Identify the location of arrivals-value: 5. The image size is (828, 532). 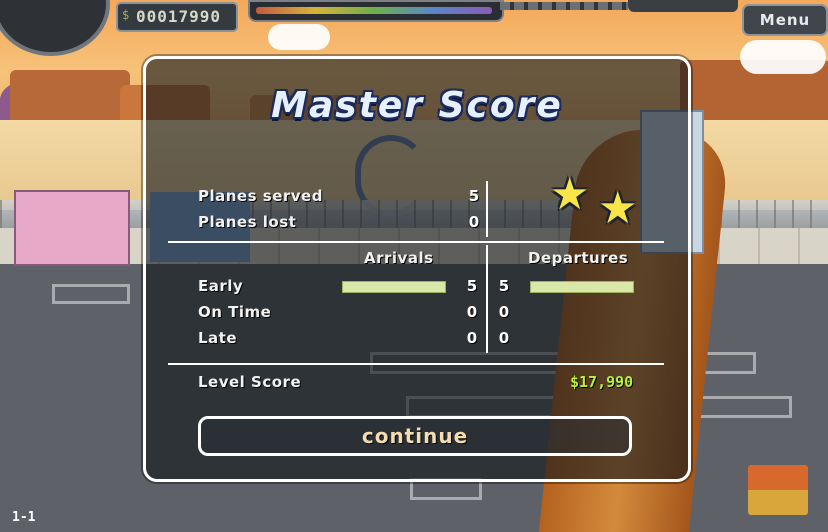
(472, 286).